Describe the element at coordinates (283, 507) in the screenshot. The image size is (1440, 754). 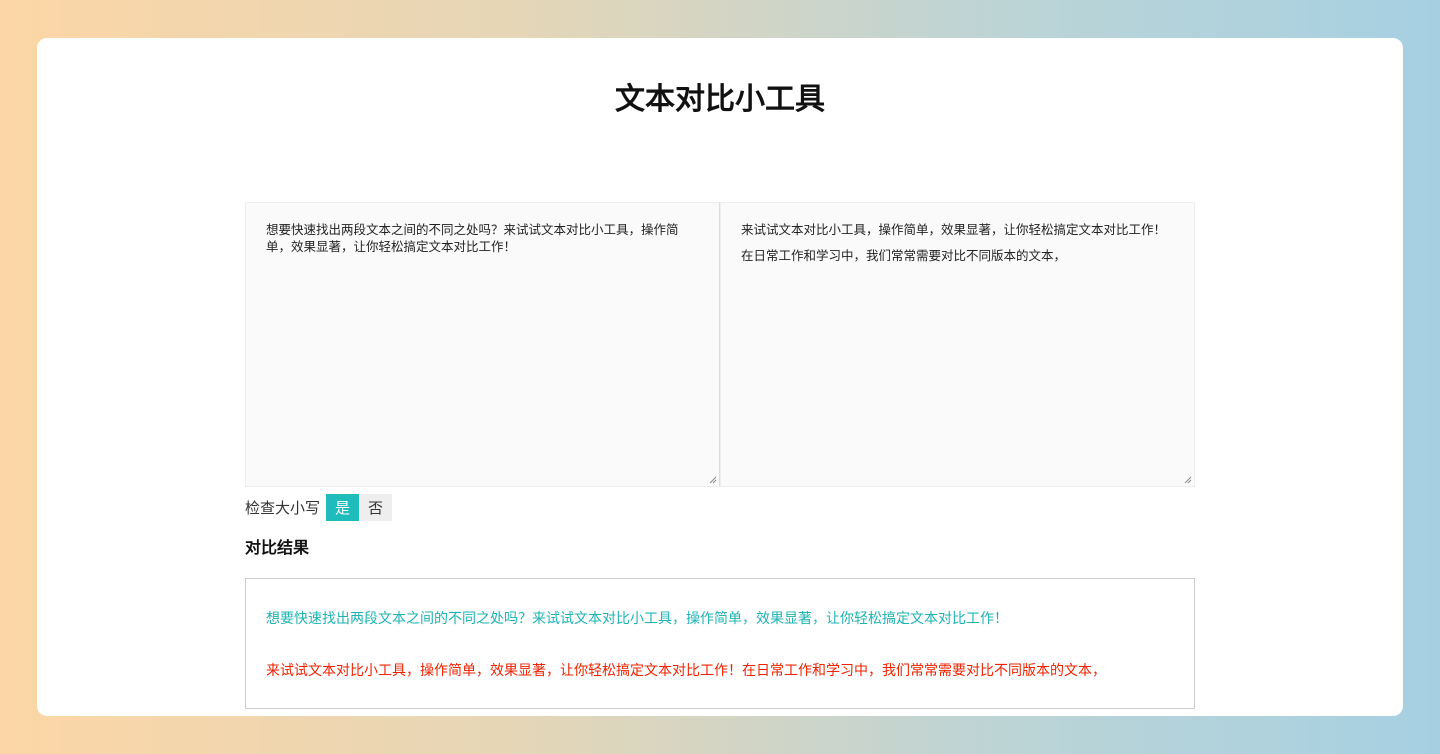
I see `case-check-label: 检查大小写` at that location.